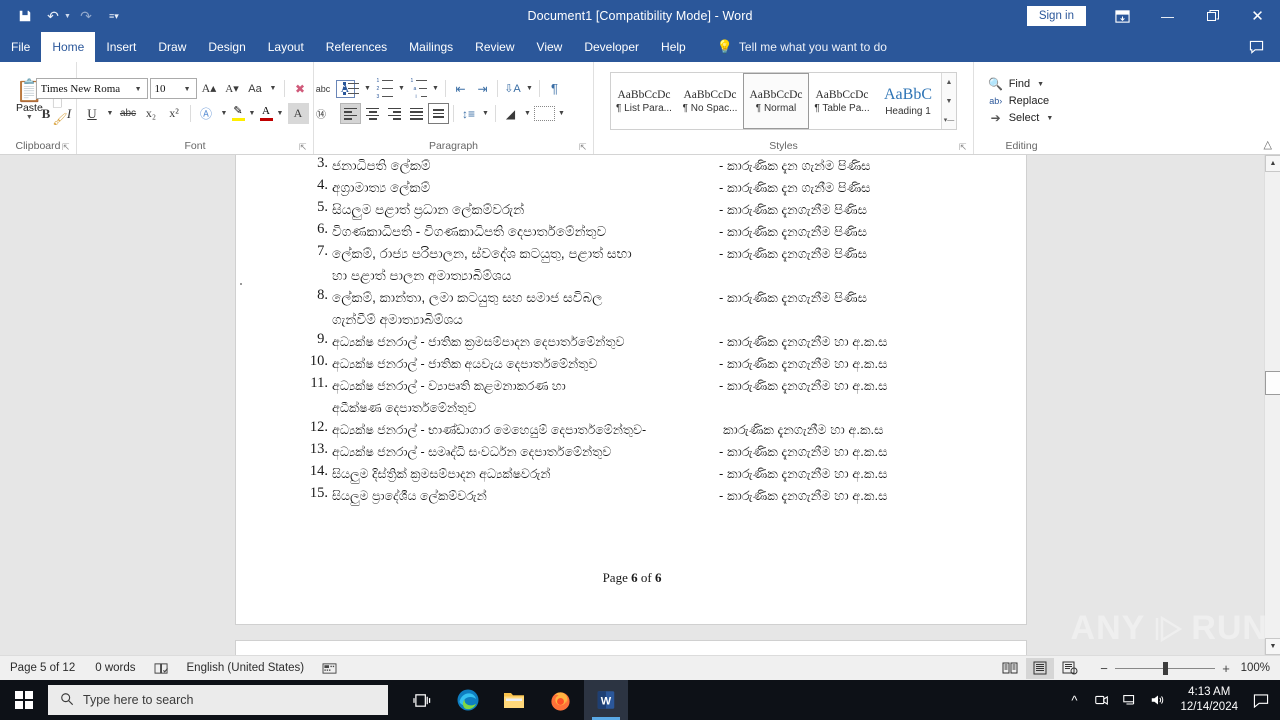 The width and height of the screenshot is (1280, 720). I want to click on file-explorer-icon, so click(514, 700).